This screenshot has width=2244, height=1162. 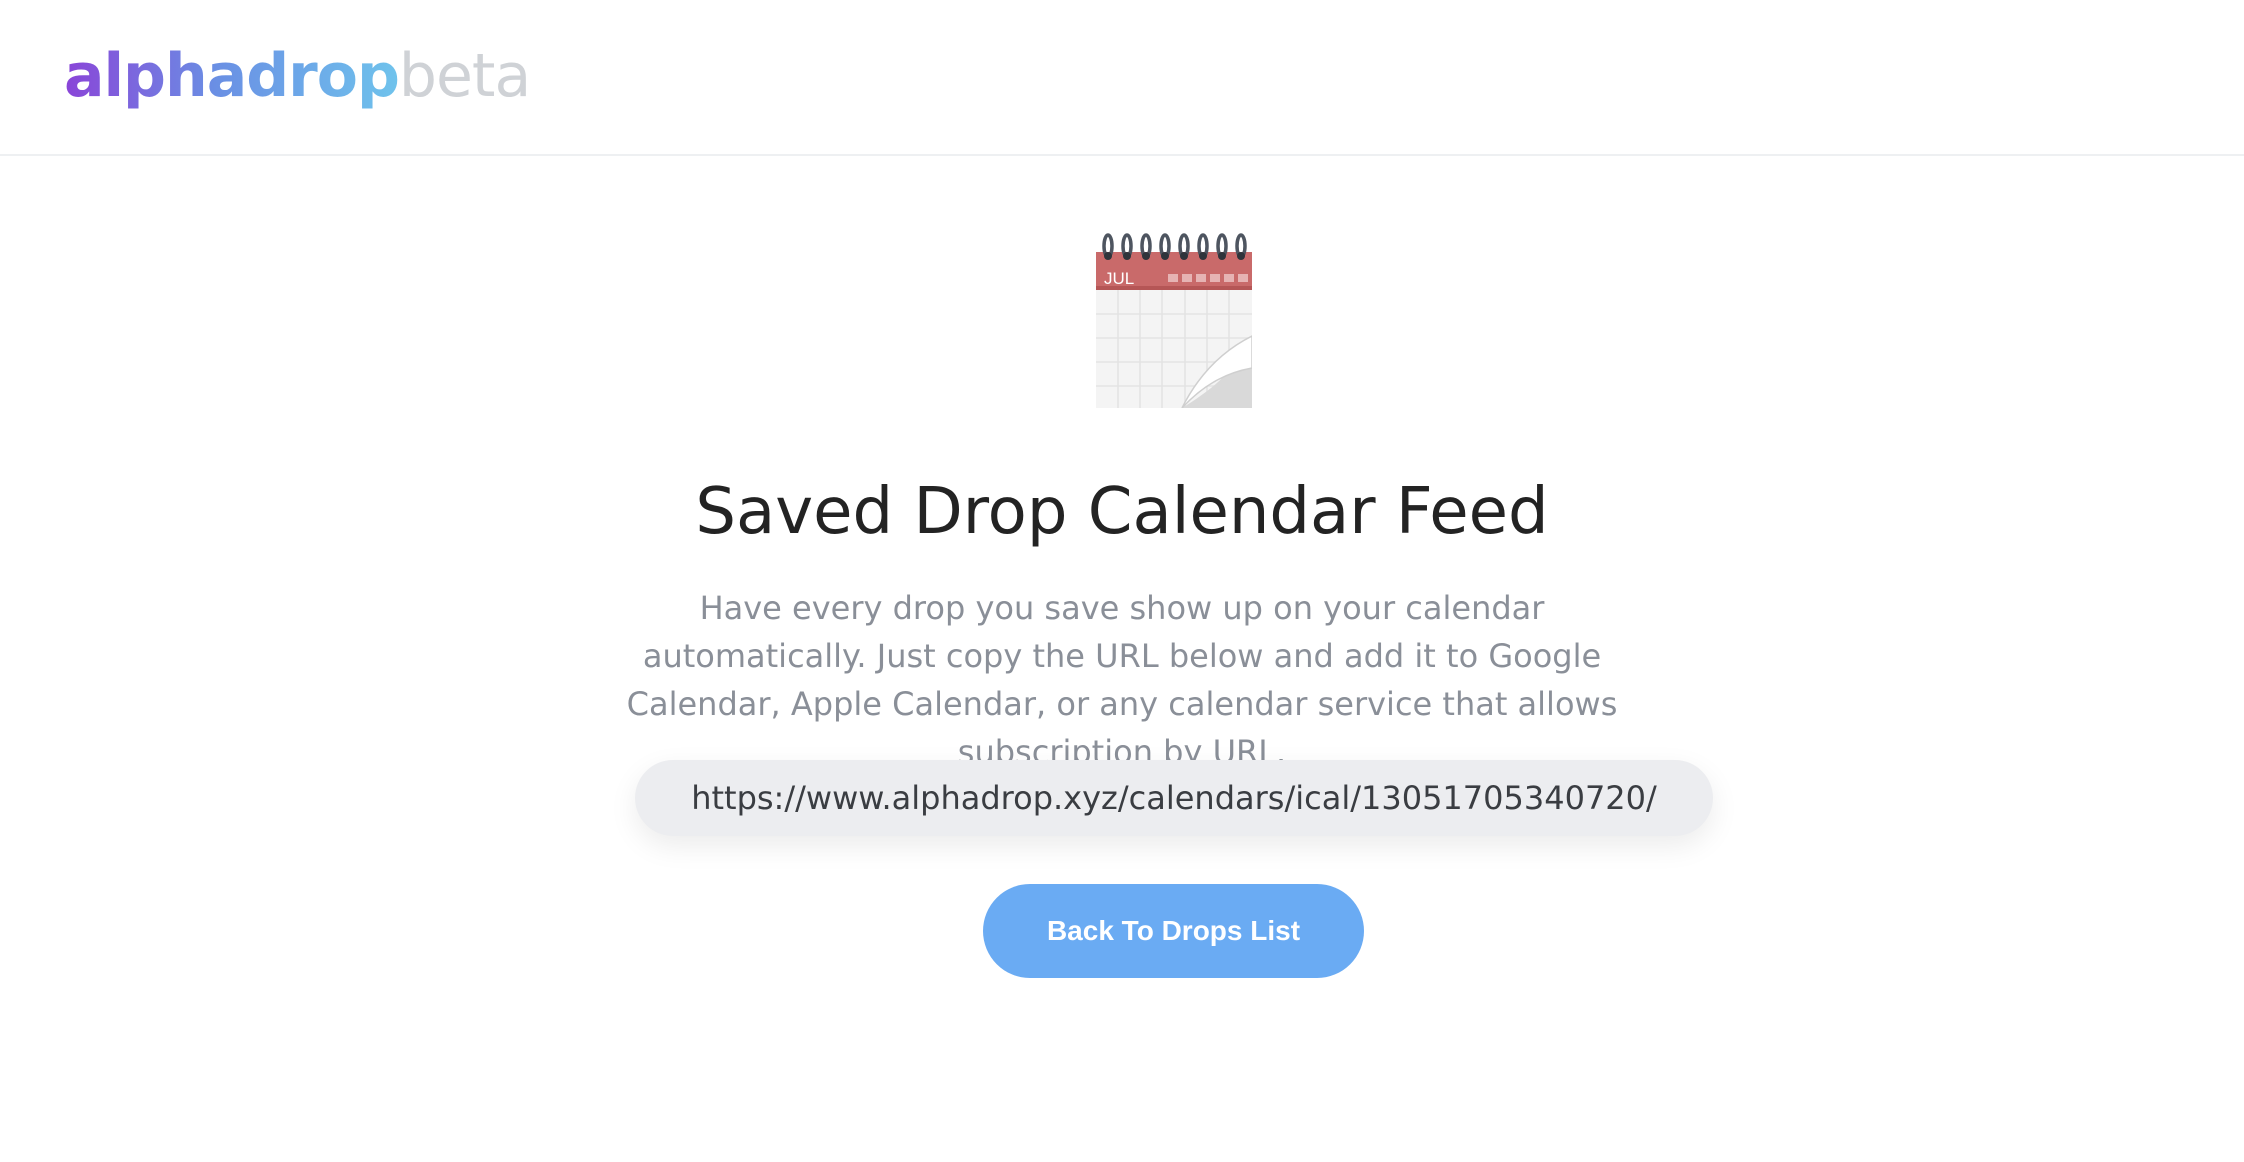 What do you see at coordinates (1122, 512) in the screenshot?
I see `page-title: Saved Drop Calendar Feed` at bounding box center [1122, 512].